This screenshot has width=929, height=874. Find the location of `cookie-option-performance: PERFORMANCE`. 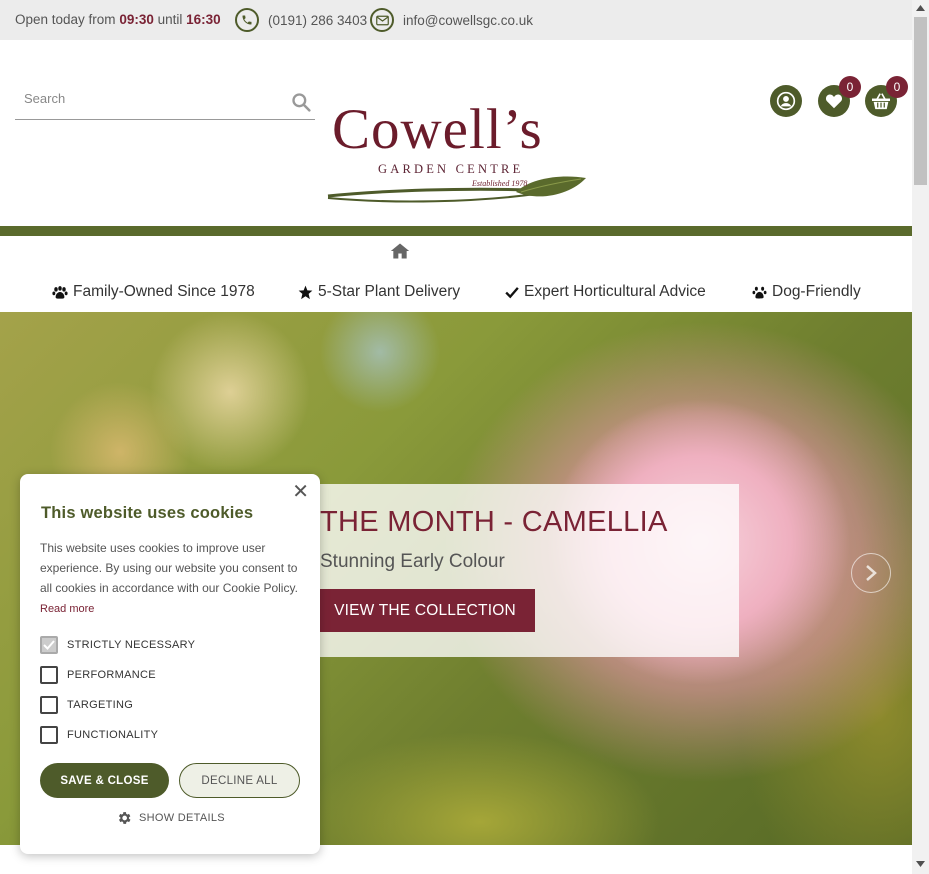

cookie-option-performance: PERFORMANCE is located at coordinates (98, 675).